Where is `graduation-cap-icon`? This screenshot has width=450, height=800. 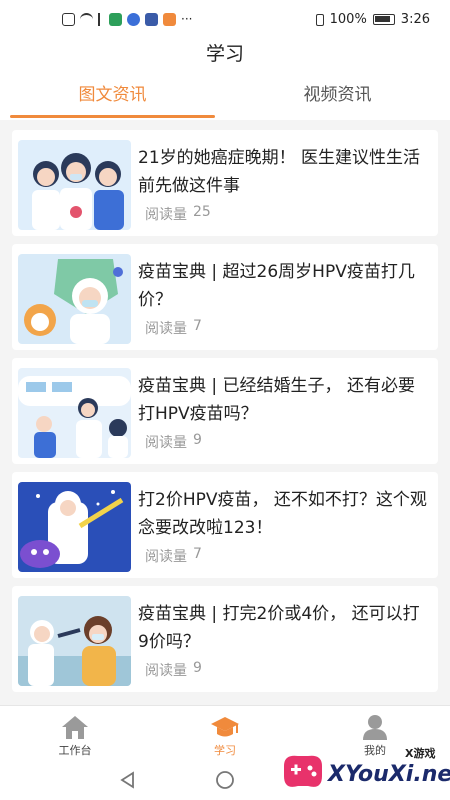
graduation-cap-icon is located at coordinates (225, 727).